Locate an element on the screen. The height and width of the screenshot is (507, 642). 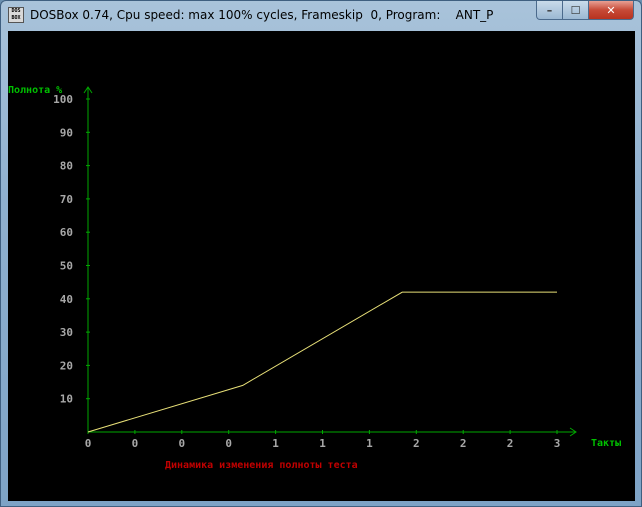
dosbox-app-icon: DOS BOX is located at coordinates (16, 15).